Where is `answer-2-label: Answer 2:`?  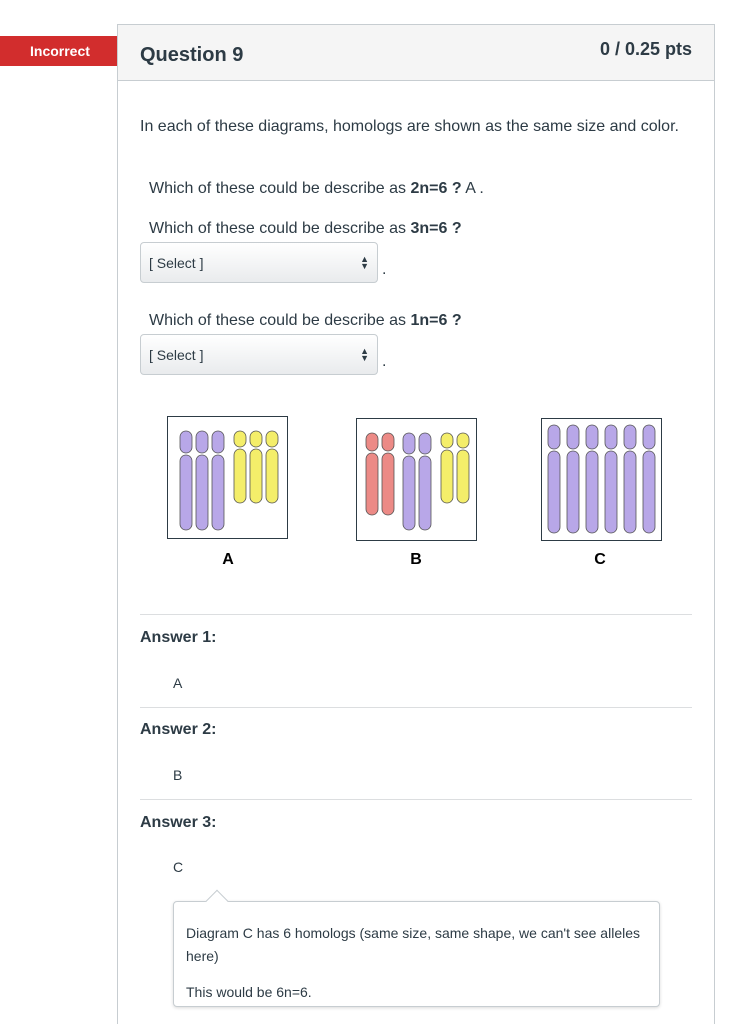 answer-2-label: Answer 2: is located at coordinates (178, 729).